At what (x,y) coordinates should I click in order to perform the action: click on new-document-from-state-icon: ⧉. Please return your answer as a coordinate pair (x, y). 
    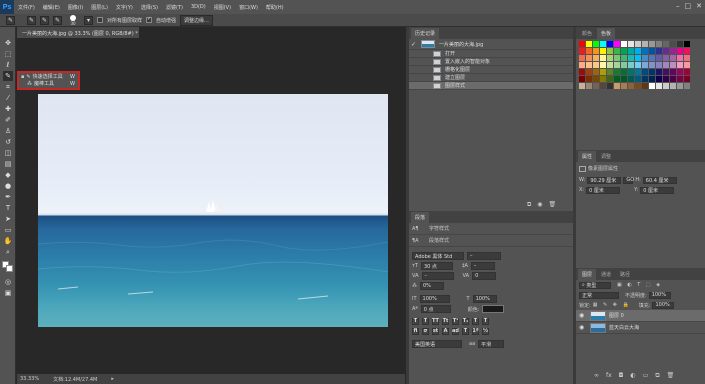
    Looking at the image, I should click on (529, 205).